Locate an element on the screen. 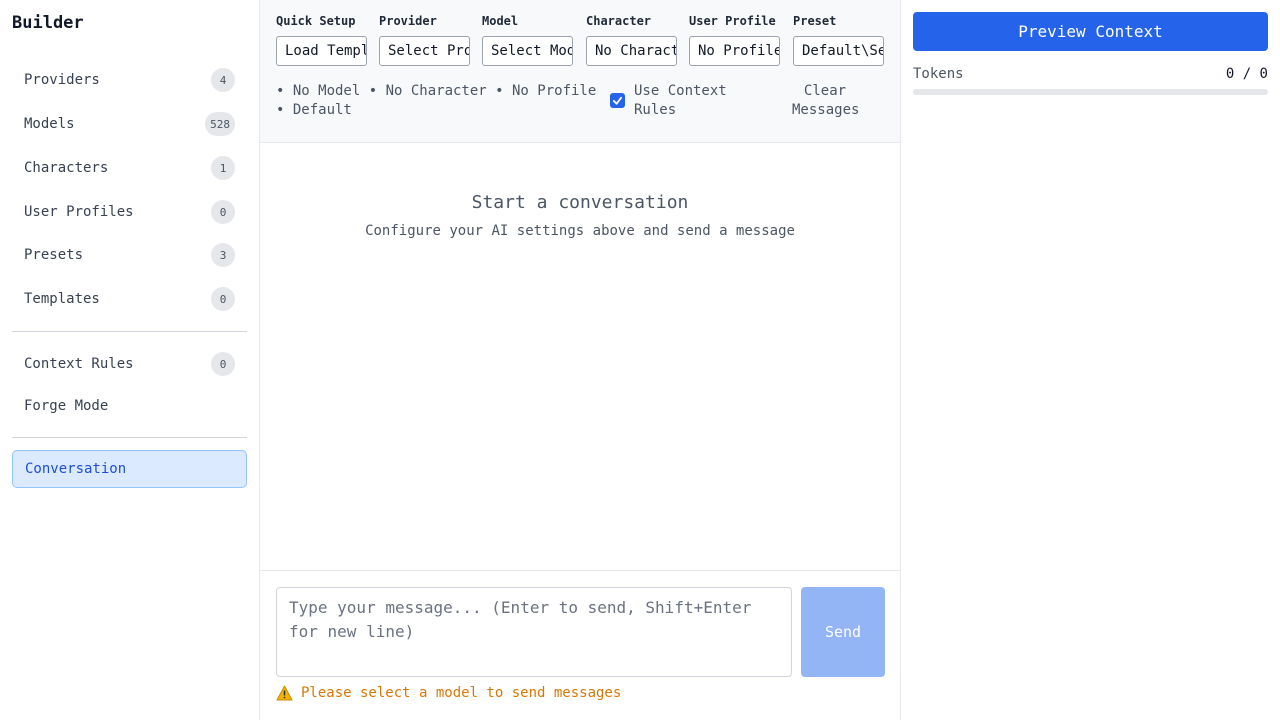 This screenshot has width=1280, height=720. brand-title: Builder is located at coordinates (48, 23).